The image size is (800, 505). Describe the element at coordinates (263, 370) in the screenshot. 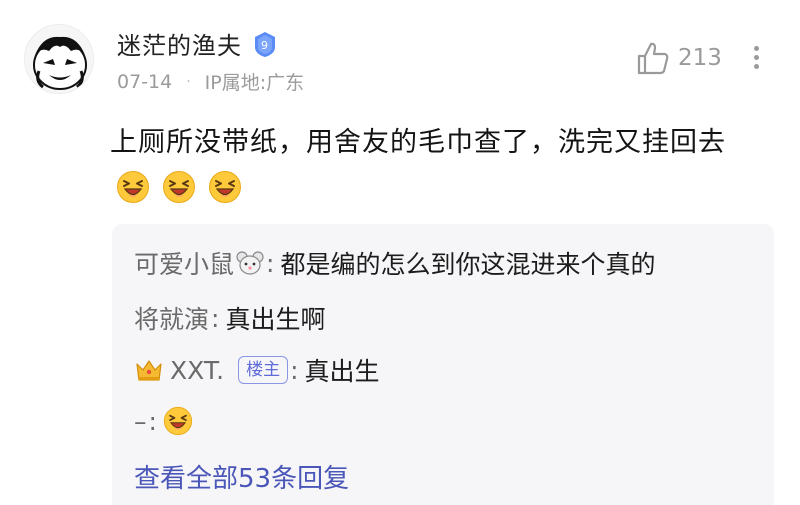

I see `host-tag: 楼主` at that location.